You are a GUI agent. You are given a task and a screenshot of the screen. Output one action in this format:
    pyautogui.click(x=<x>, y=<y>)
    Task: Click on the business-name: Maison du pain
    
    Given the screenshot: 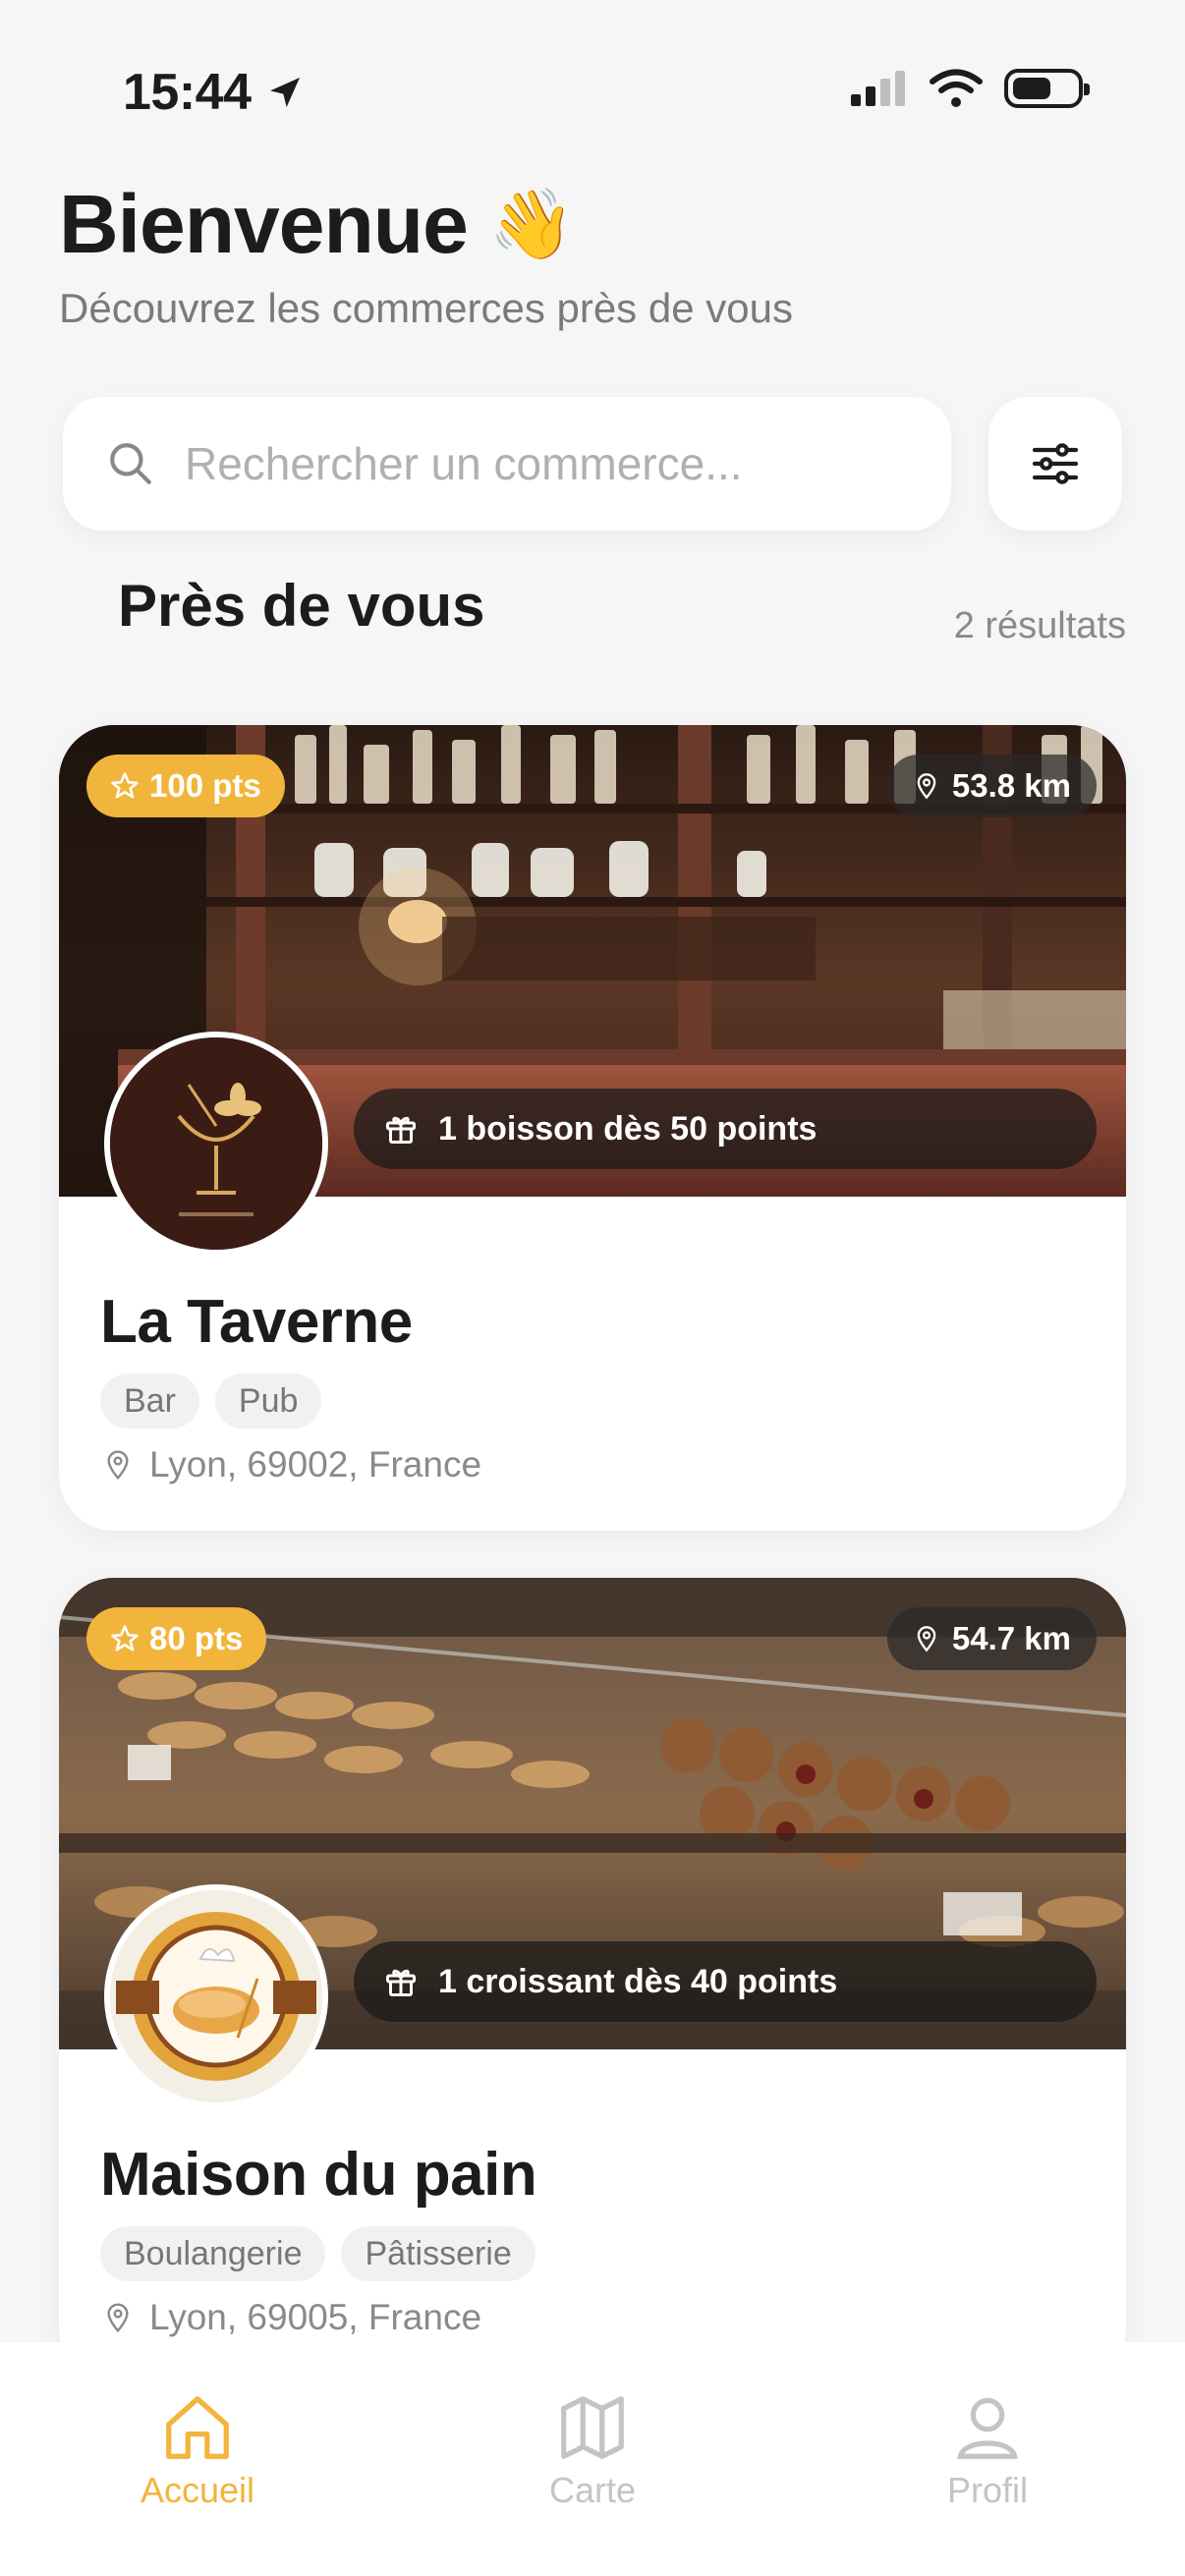 What is the action you would take?
    pyautogui.click(x=319, y=2175)
    